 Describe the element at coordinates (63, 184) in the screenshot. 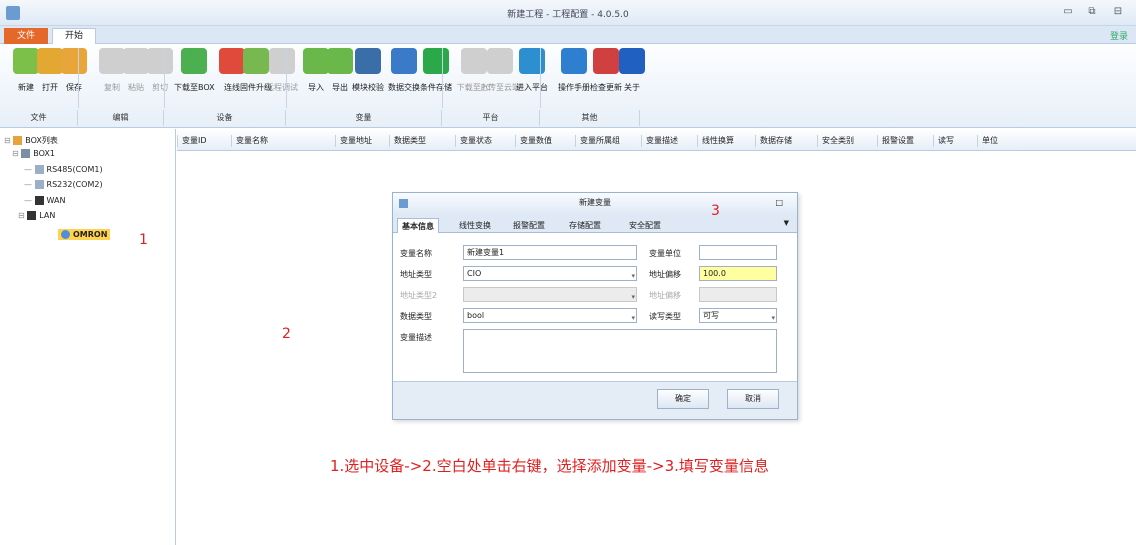

I see `tree-rs232: — RS232(COM2)` at that location.